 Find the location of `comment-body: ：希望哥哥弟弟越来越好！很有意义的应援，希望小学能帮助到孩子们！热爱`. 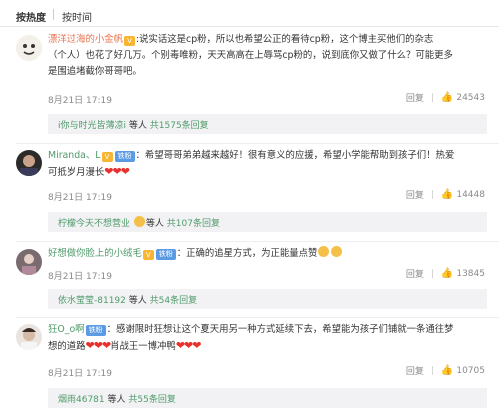

comment-body: ：希望哥哥弟弟越来越好！很有意义的应援，希望小学能帮助到孩子们！热爱 is located at coordinates (295, 155).